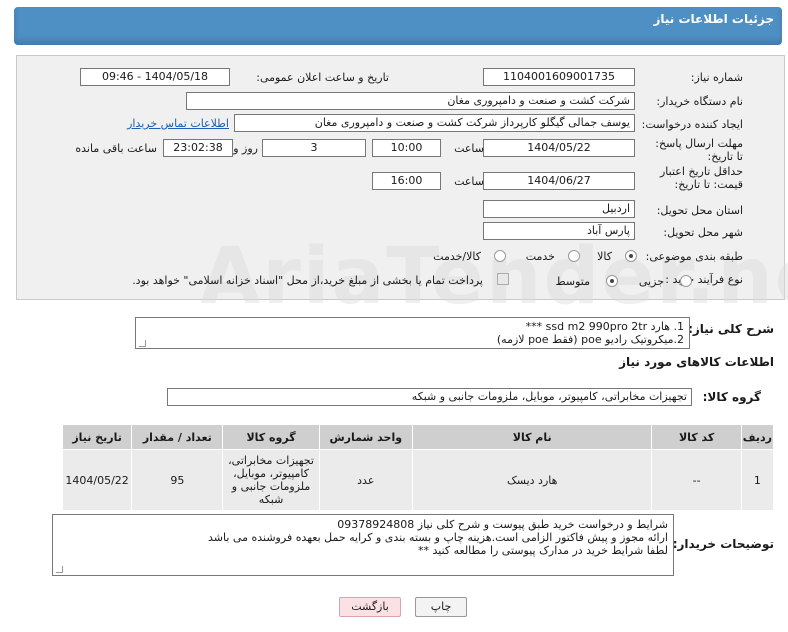 The width and height of the screenshot is (788, 632). Describe the element at coordinates (696, 437) in the screenshot. I see `col-code: کد کالا` at that location.